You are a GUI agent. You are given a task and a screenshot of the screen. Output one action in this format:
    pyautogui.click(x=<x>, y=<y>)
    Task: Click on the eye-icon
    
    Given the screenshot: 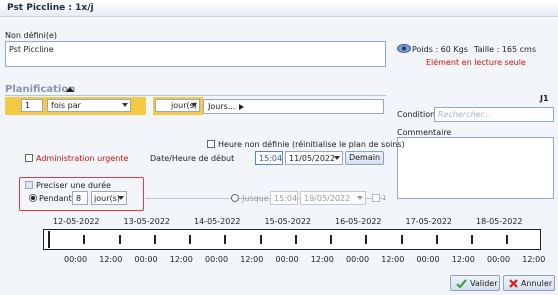 What is the action you would take?
    pyautogui.click(x=404, y=48)
    